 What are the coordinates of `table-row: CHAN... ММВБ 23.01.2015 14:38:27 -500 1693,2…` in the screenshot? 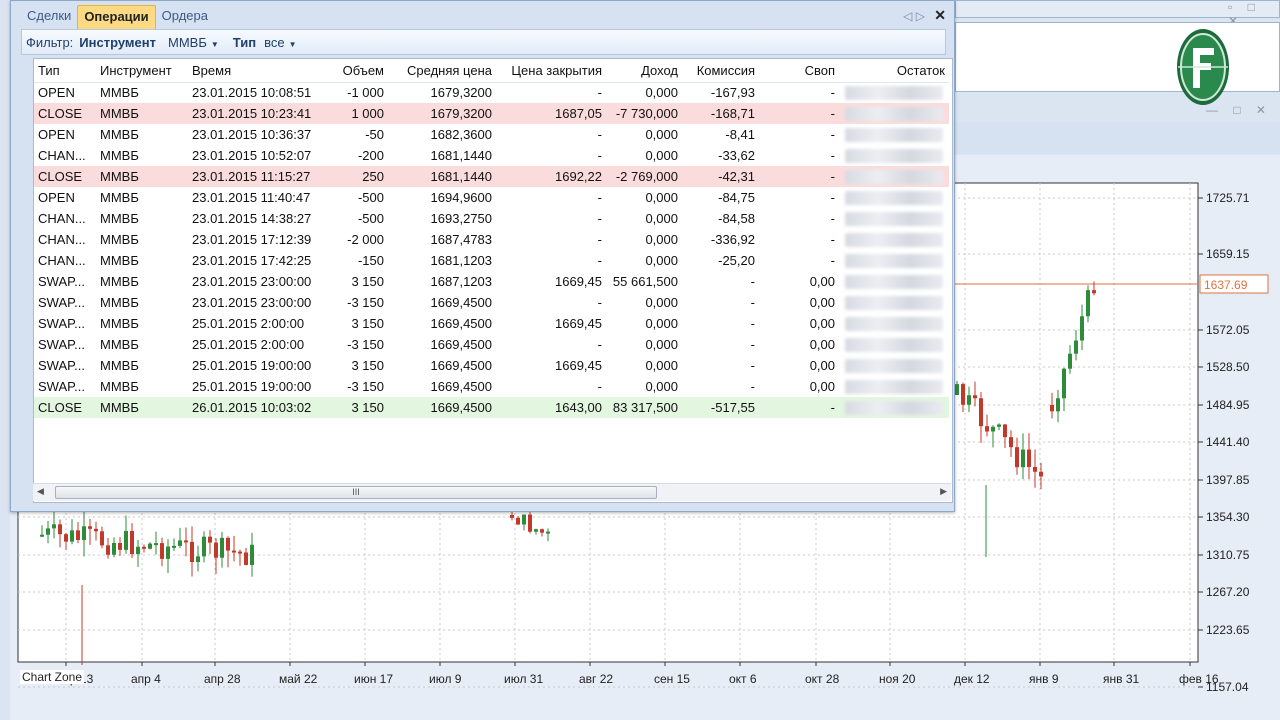 It's located at (491, 218).